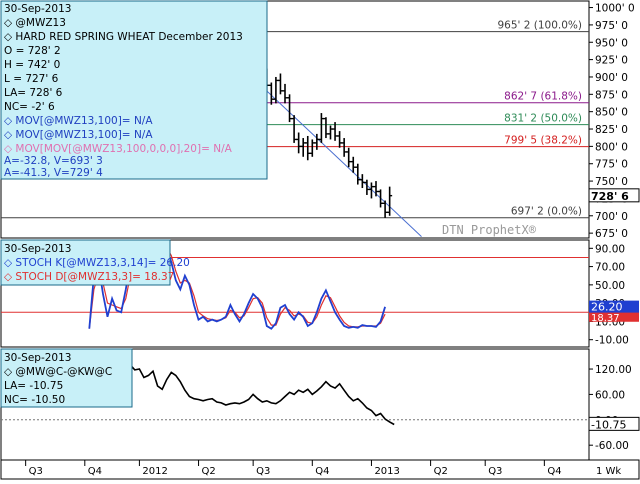 This screenshot has width=640, height=484. What do you see at coordinates (611, 182) in the screenshot?
I see `price-y-tick-label: 750' 0` at bounding box center [611, 182].